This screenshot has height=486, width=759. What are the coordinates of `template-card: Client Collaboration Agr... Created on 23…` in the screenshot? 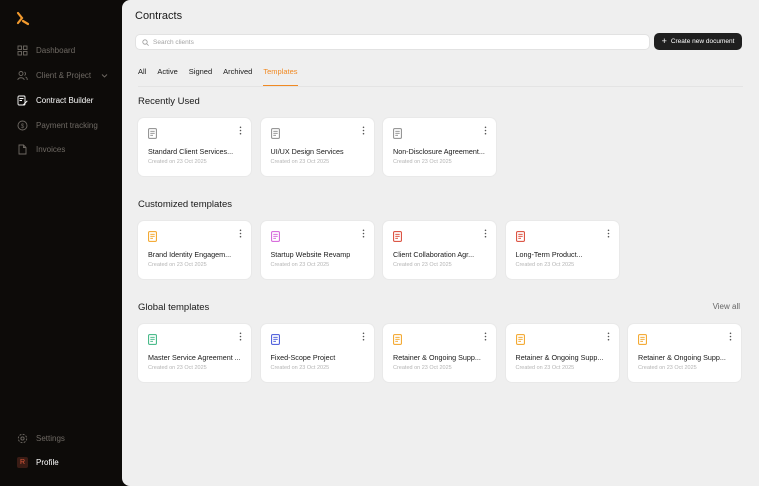 It's located at (439, 250).